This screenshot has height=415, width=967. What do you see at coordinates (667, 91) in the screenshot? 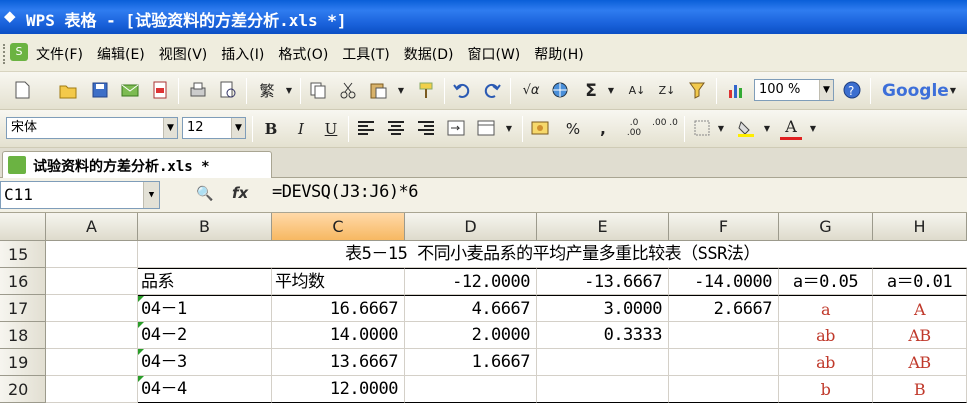
I see `sort-descending-icon: Z↓` at bounding box center [667, 91].